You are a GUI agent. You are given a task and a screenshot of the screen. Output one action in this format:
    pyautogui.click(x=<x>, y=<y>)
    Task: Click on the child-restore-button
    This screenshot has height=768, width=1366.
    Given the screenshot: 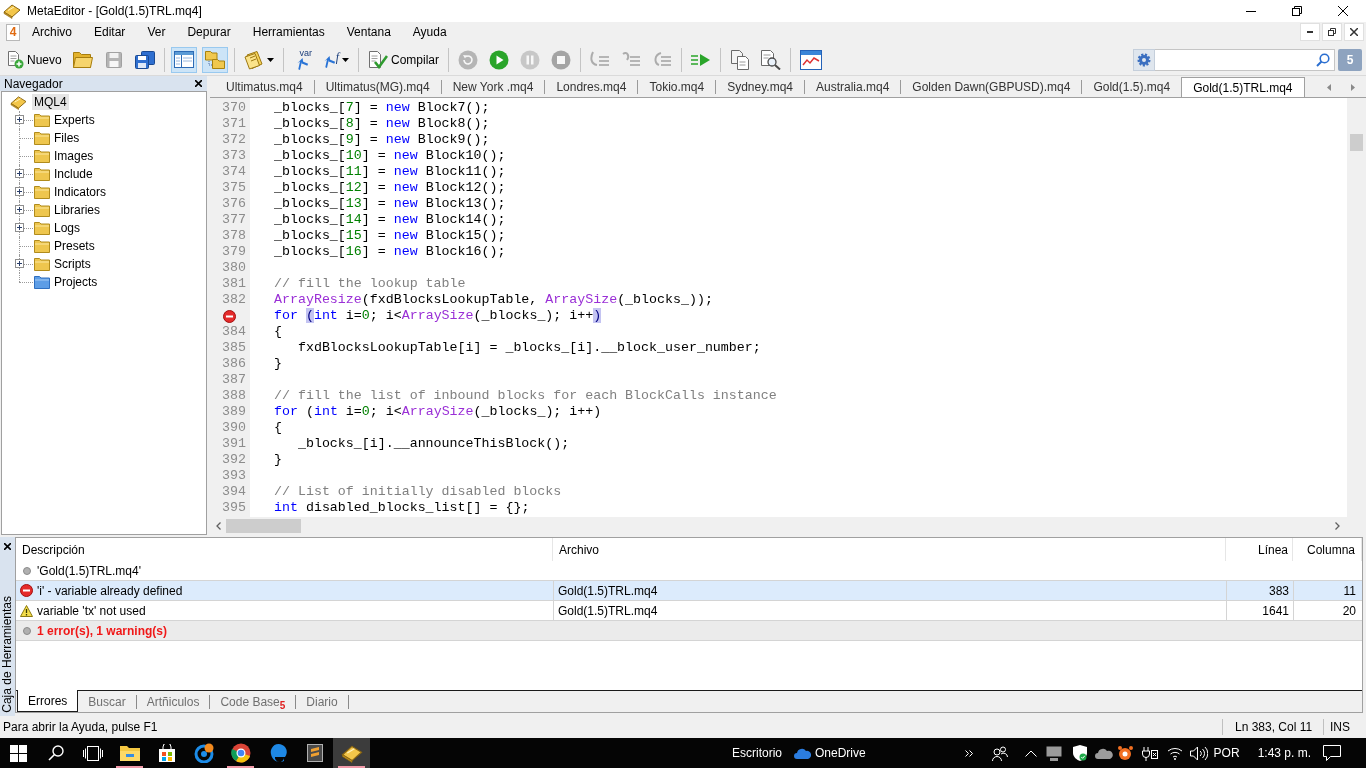 What is the action you would take?
    pyautogui.click(x=1332, y=32)
    